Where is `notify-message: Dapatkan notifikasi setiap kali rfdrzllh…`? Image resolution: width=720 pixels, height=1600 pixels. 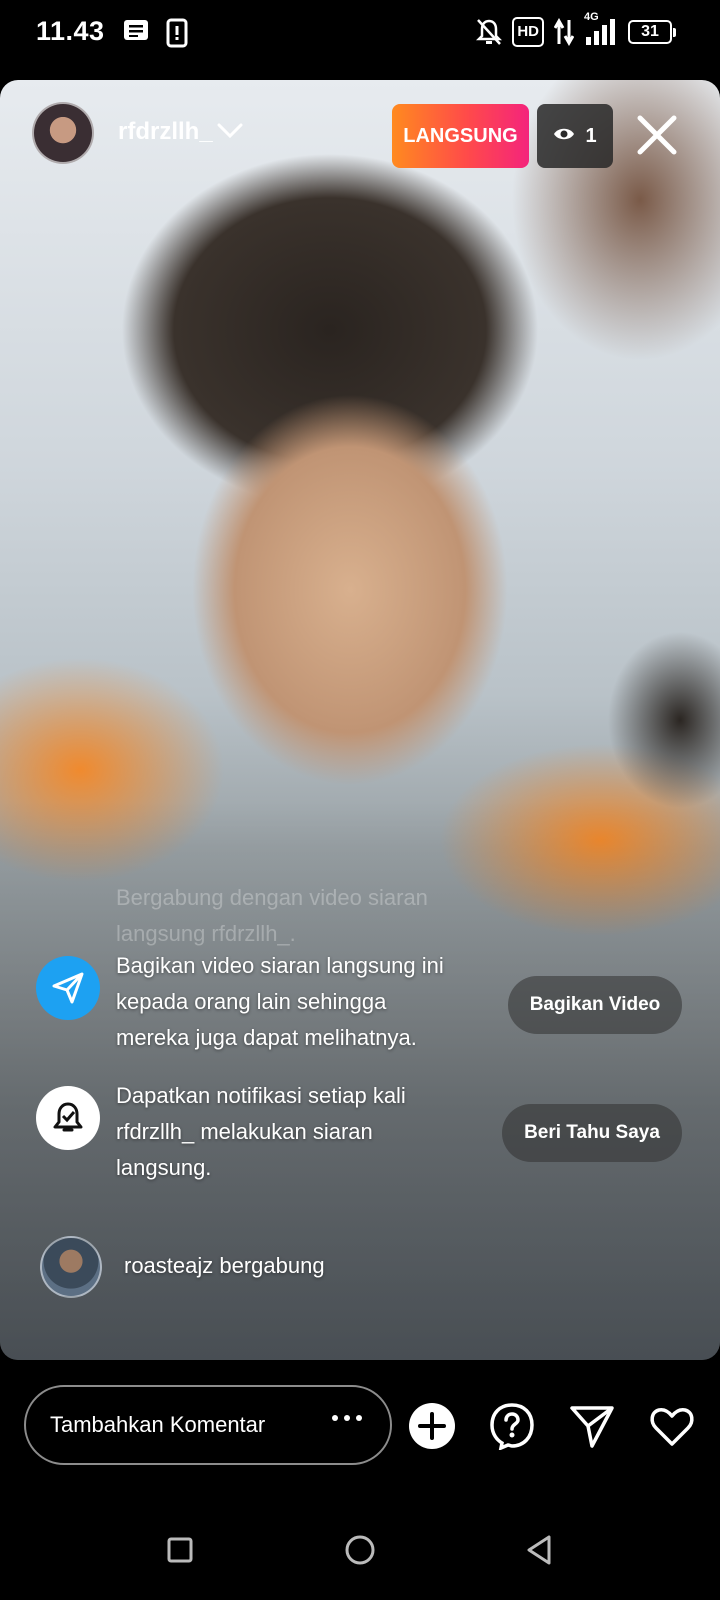
notify-message: Dapatkan notifikasi setiap kali rfdrzllh… is located at coordinates (261, 1131).